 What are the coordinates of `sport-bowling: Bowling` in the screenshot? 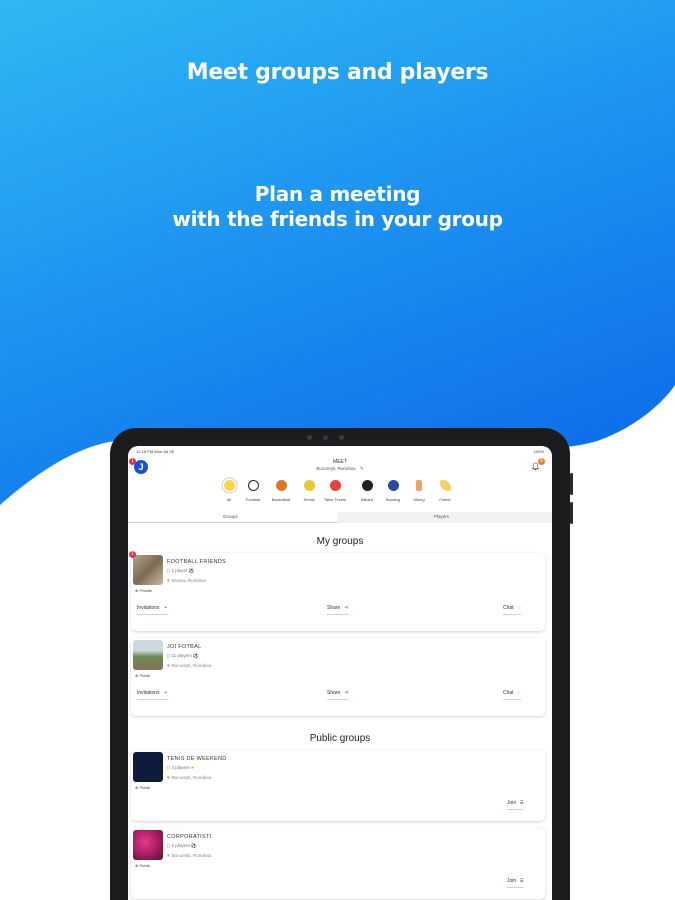 It's located at (393, 491).